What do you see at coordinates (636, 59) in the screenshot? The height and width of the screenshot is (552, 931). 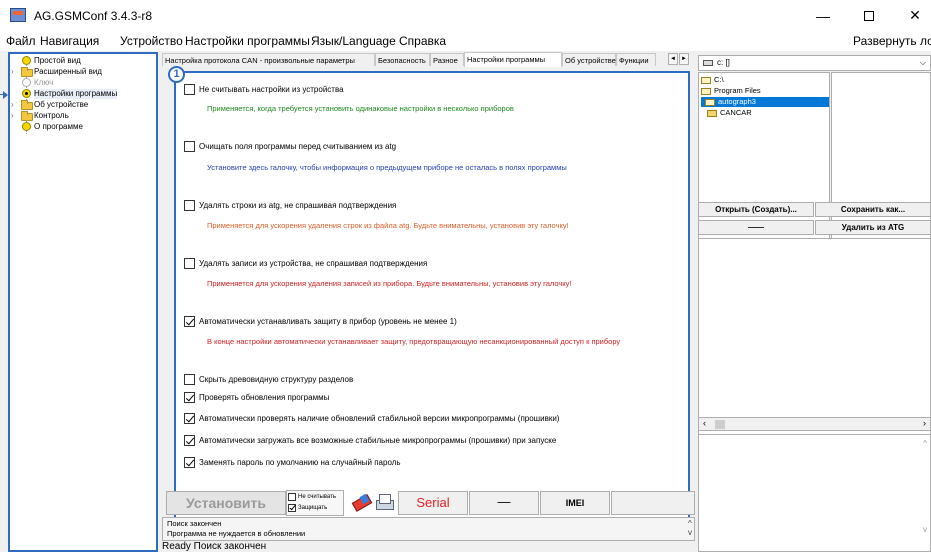 I see `tab-functions: Функции` at bounding box center [636, 59].